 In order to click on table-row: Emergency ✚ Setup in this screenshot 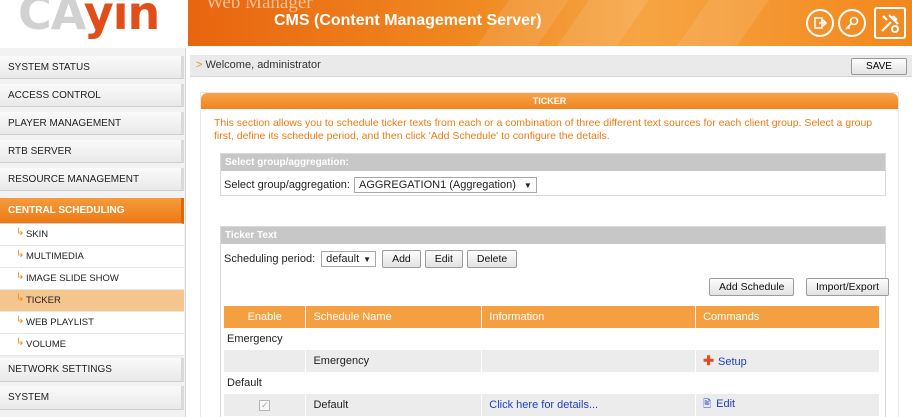, I will do `click(552, 361)`.